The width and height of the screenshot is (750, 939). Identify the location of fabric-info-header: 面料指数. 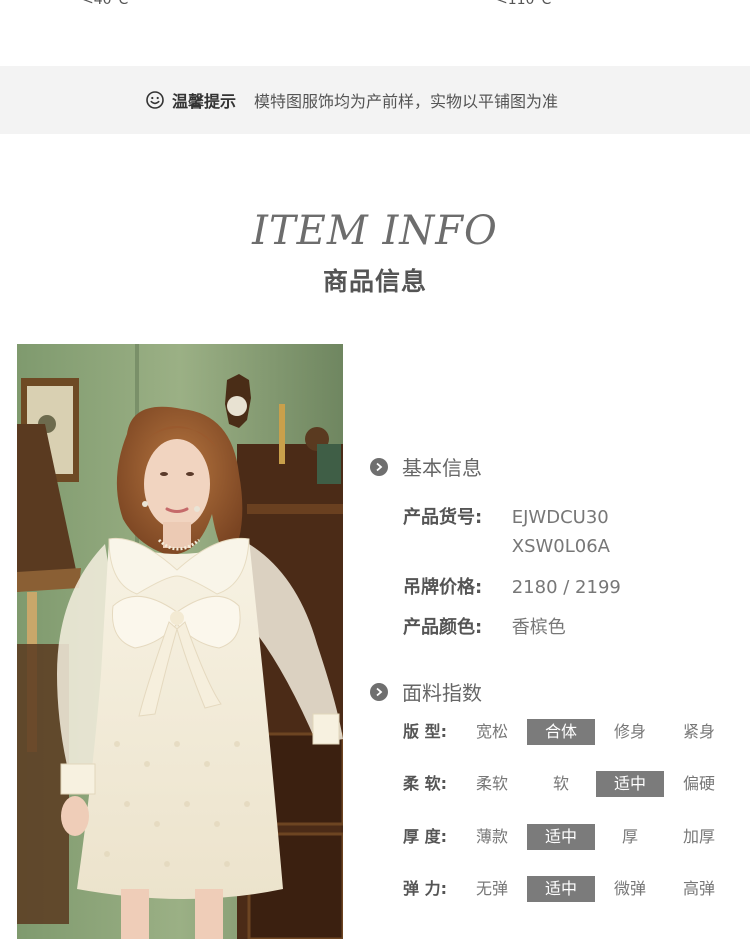
(426, 691).